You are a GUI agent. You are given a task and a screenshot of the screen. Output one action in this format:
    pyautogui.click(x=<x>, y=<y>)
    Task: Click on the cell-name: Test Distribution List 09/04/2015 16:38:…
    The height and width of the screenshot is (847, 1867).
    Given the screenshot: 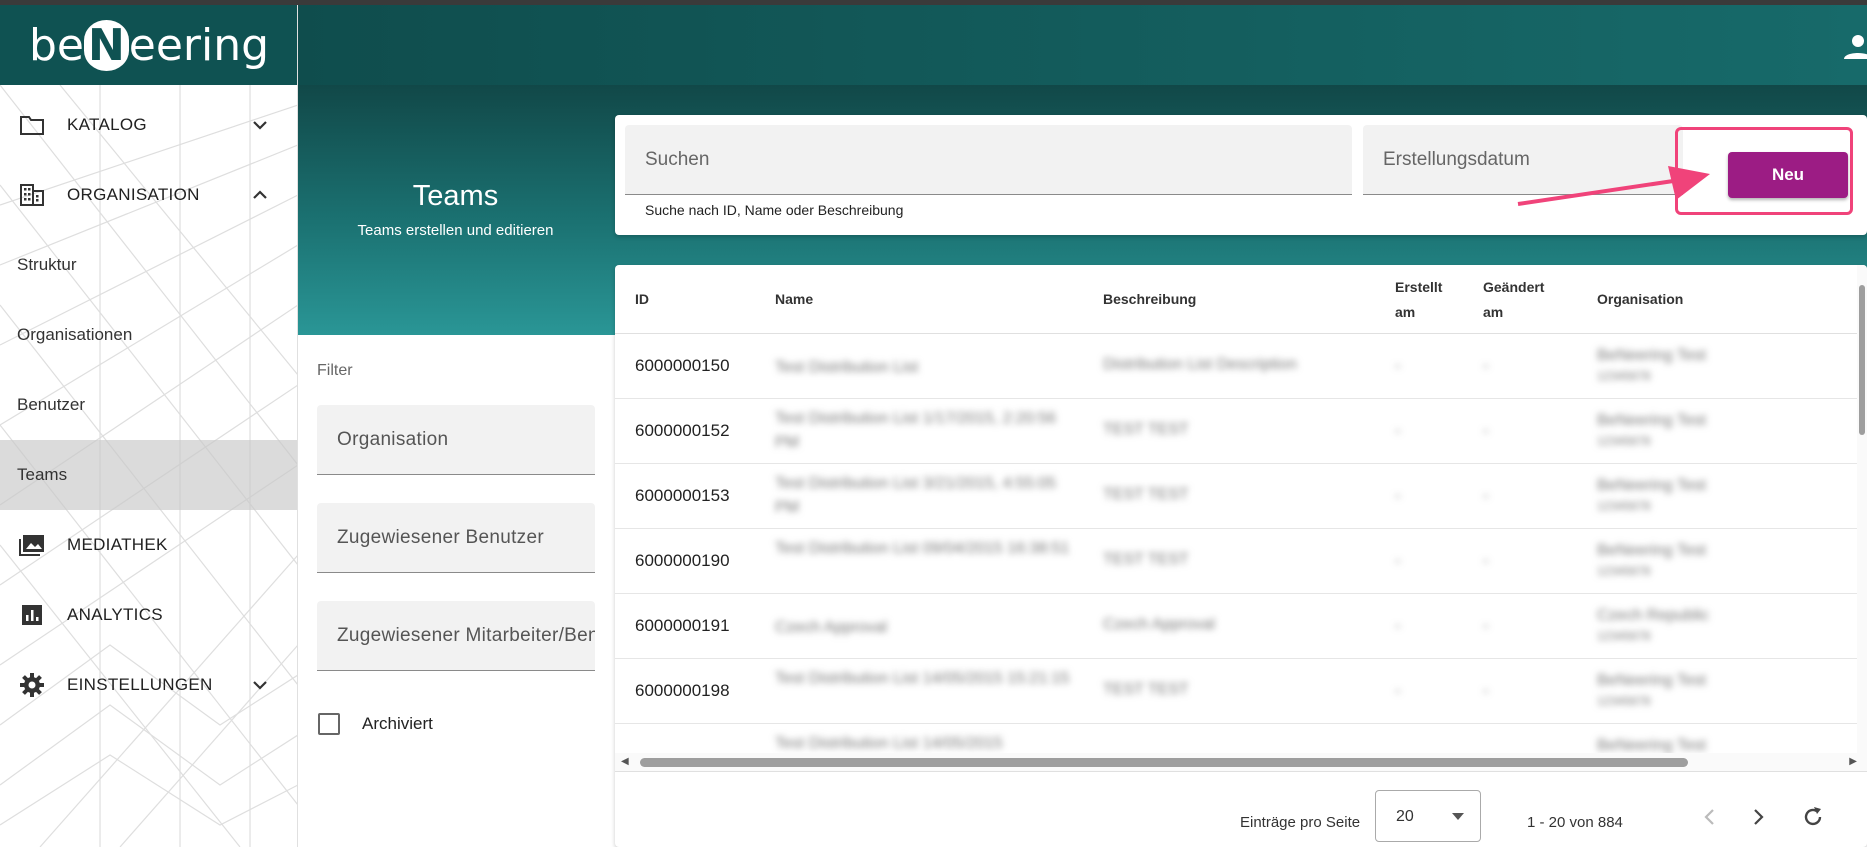 What is the action you would take?
    pyautogui.click(x=922, y=548)
    